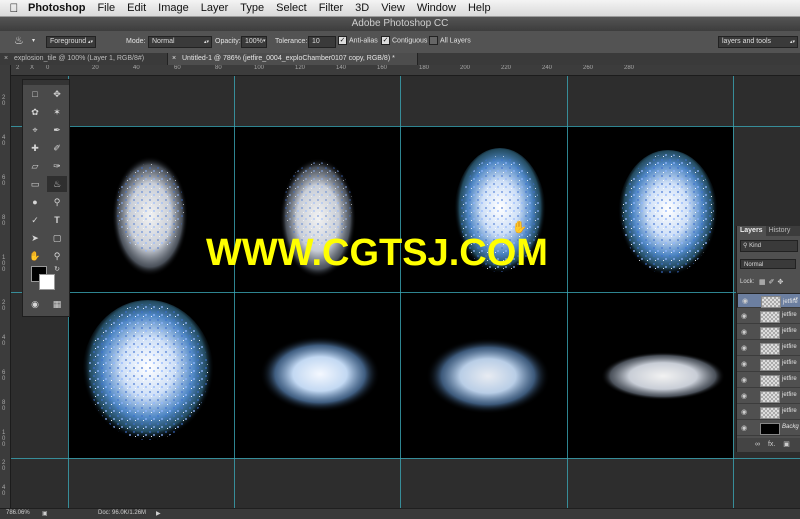 This screenshot has height=519, width=800. Describe the element at coordinates (786, 444) in the screenshot. I see `add-mask-icon: ▣` at that location.